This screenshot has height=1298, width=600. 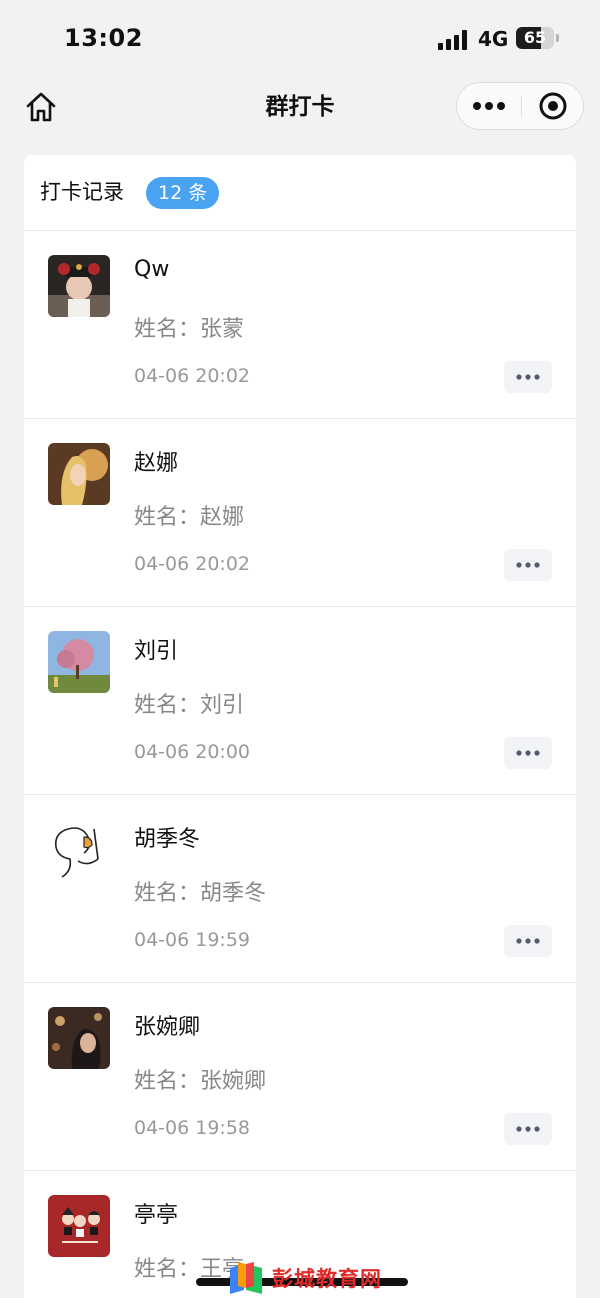 What do you see at coordinates (300, 889) in the screenshot?
I see `record-item: 胡季冬 姓名：胡季冬 04-06 19:59` at bounding box center [300, 889].